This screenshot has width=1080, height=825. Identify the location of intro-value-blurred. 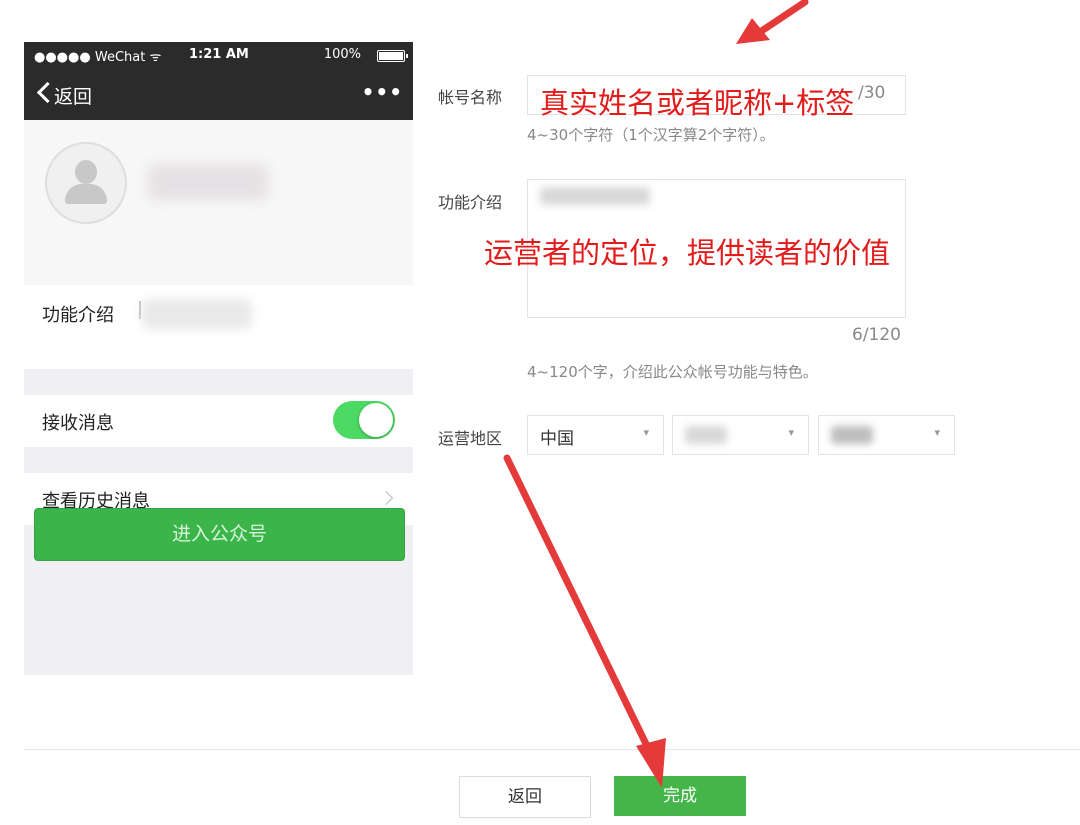
(595, 196).